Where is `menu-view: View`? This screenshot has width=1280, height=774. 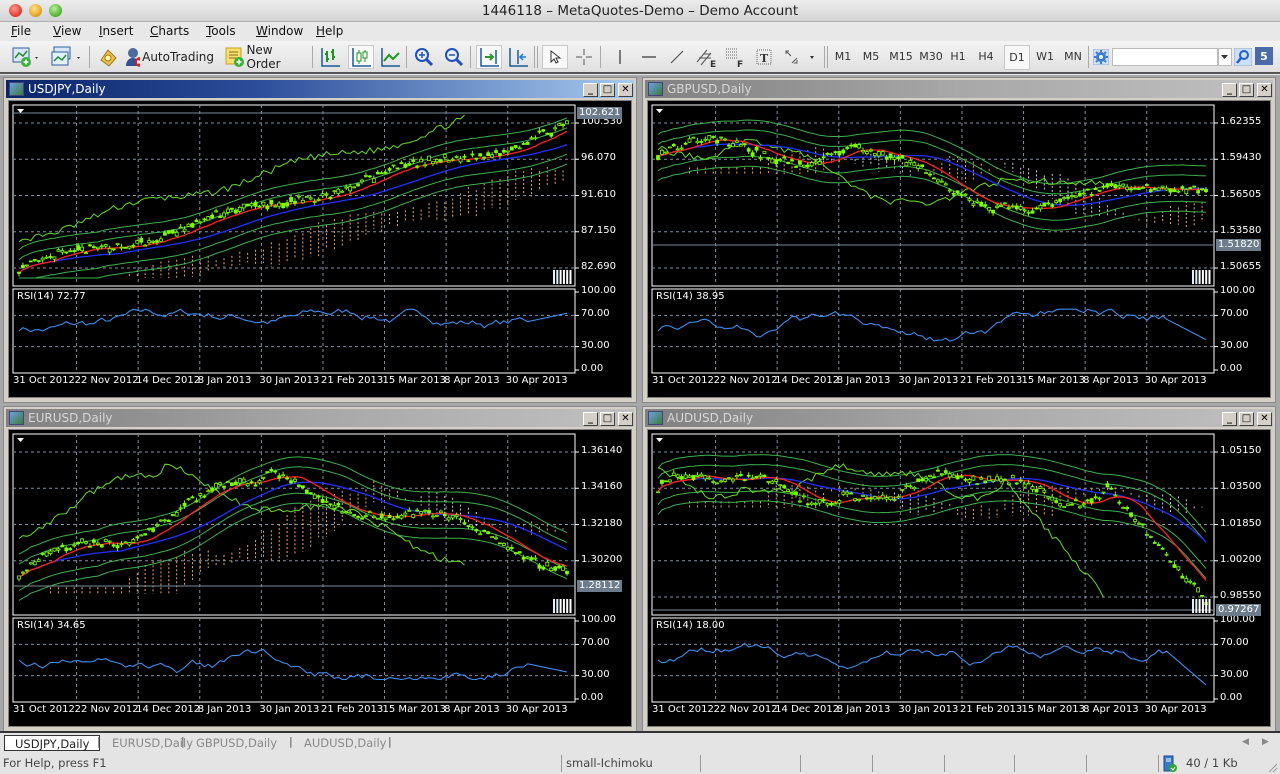 menu-view: View is located at coordinates (67, 31).